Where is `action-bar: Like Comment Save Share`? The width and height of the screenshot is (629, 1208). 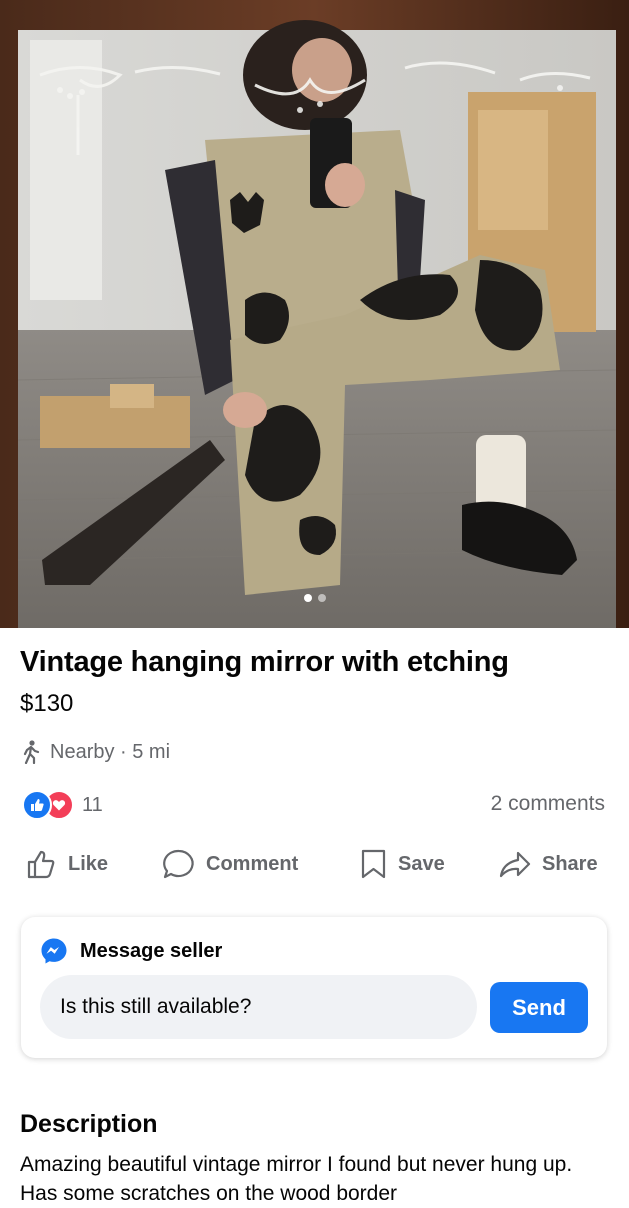
action-bar: Like Comment Save Share is located at coordinates (314, 870).